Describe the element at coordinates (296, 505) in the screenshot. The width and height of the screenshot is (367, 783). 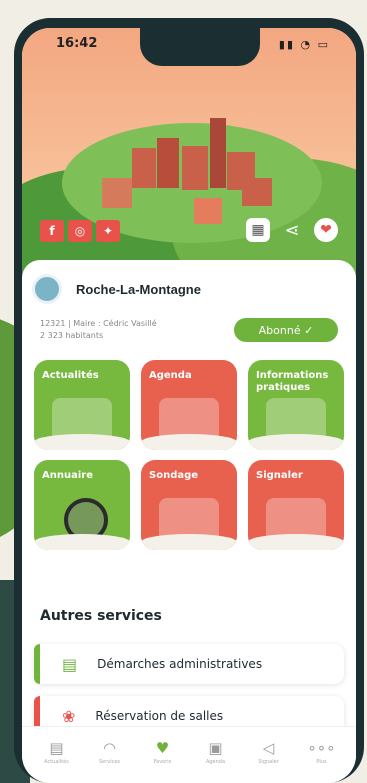
I see `tile-signaler: Signaler` at that location.